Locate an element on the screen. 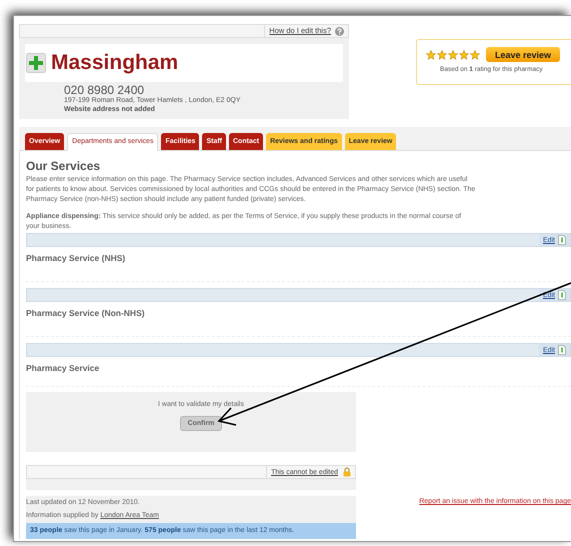 The image size is (571, 546). lock-icon is located at coordinates (347, 472).